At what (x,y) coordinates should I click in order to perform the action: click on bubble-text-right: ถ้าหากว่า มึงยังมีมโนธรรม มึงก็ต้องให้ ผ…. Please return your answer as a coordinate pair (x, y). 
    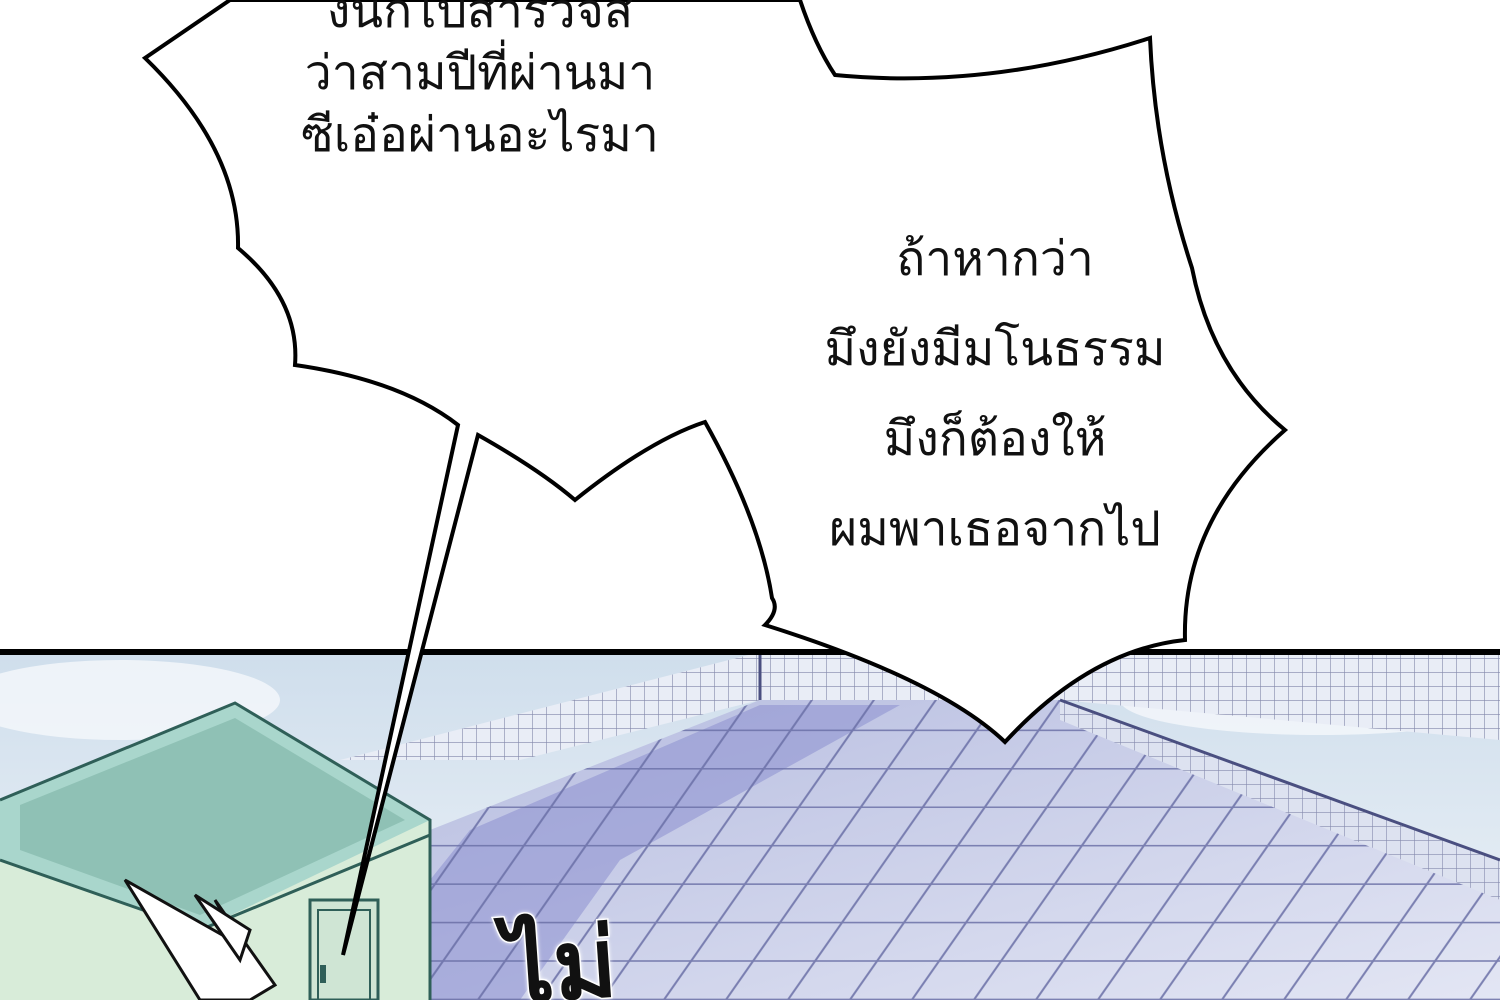
    Looking at the image, I should click on (995, 394).